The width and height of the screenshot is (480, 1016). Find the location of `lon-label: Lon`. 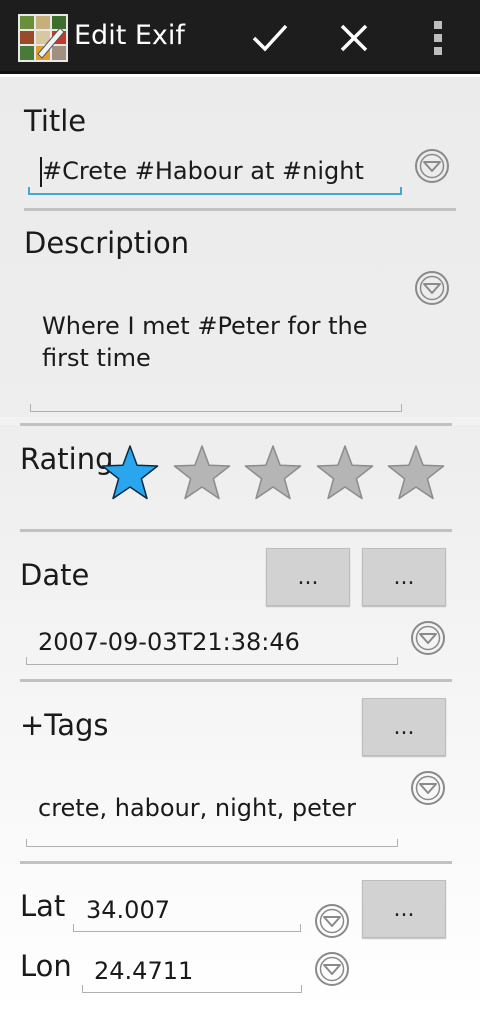

lon-label: Lon is located at coordinates (46, 966).